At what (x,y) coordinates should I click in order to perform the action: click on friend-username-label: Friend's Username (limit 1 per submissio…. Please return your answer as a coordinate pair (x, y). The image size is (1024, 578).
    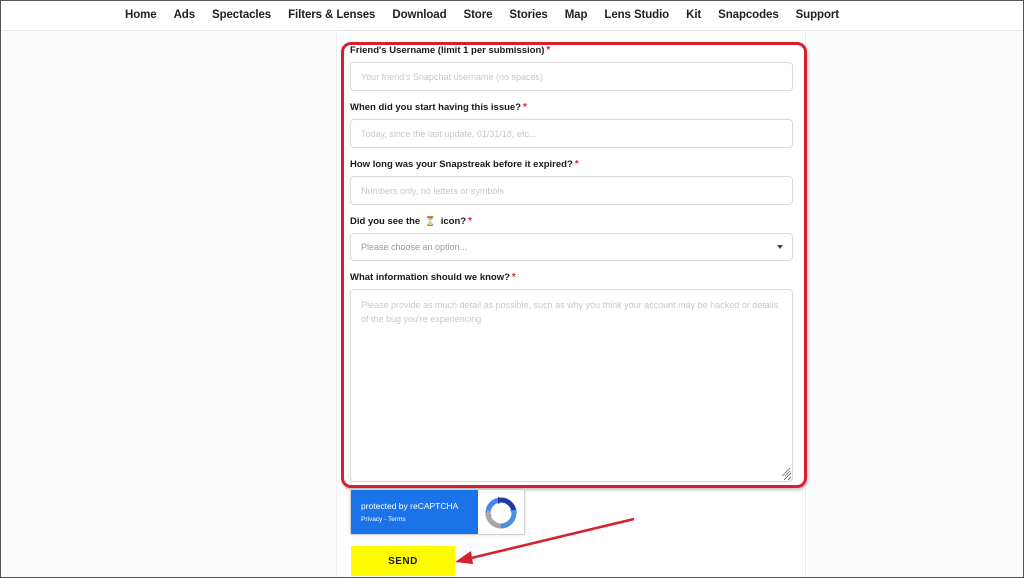
    Looking at the image, I should click on (450, 50).